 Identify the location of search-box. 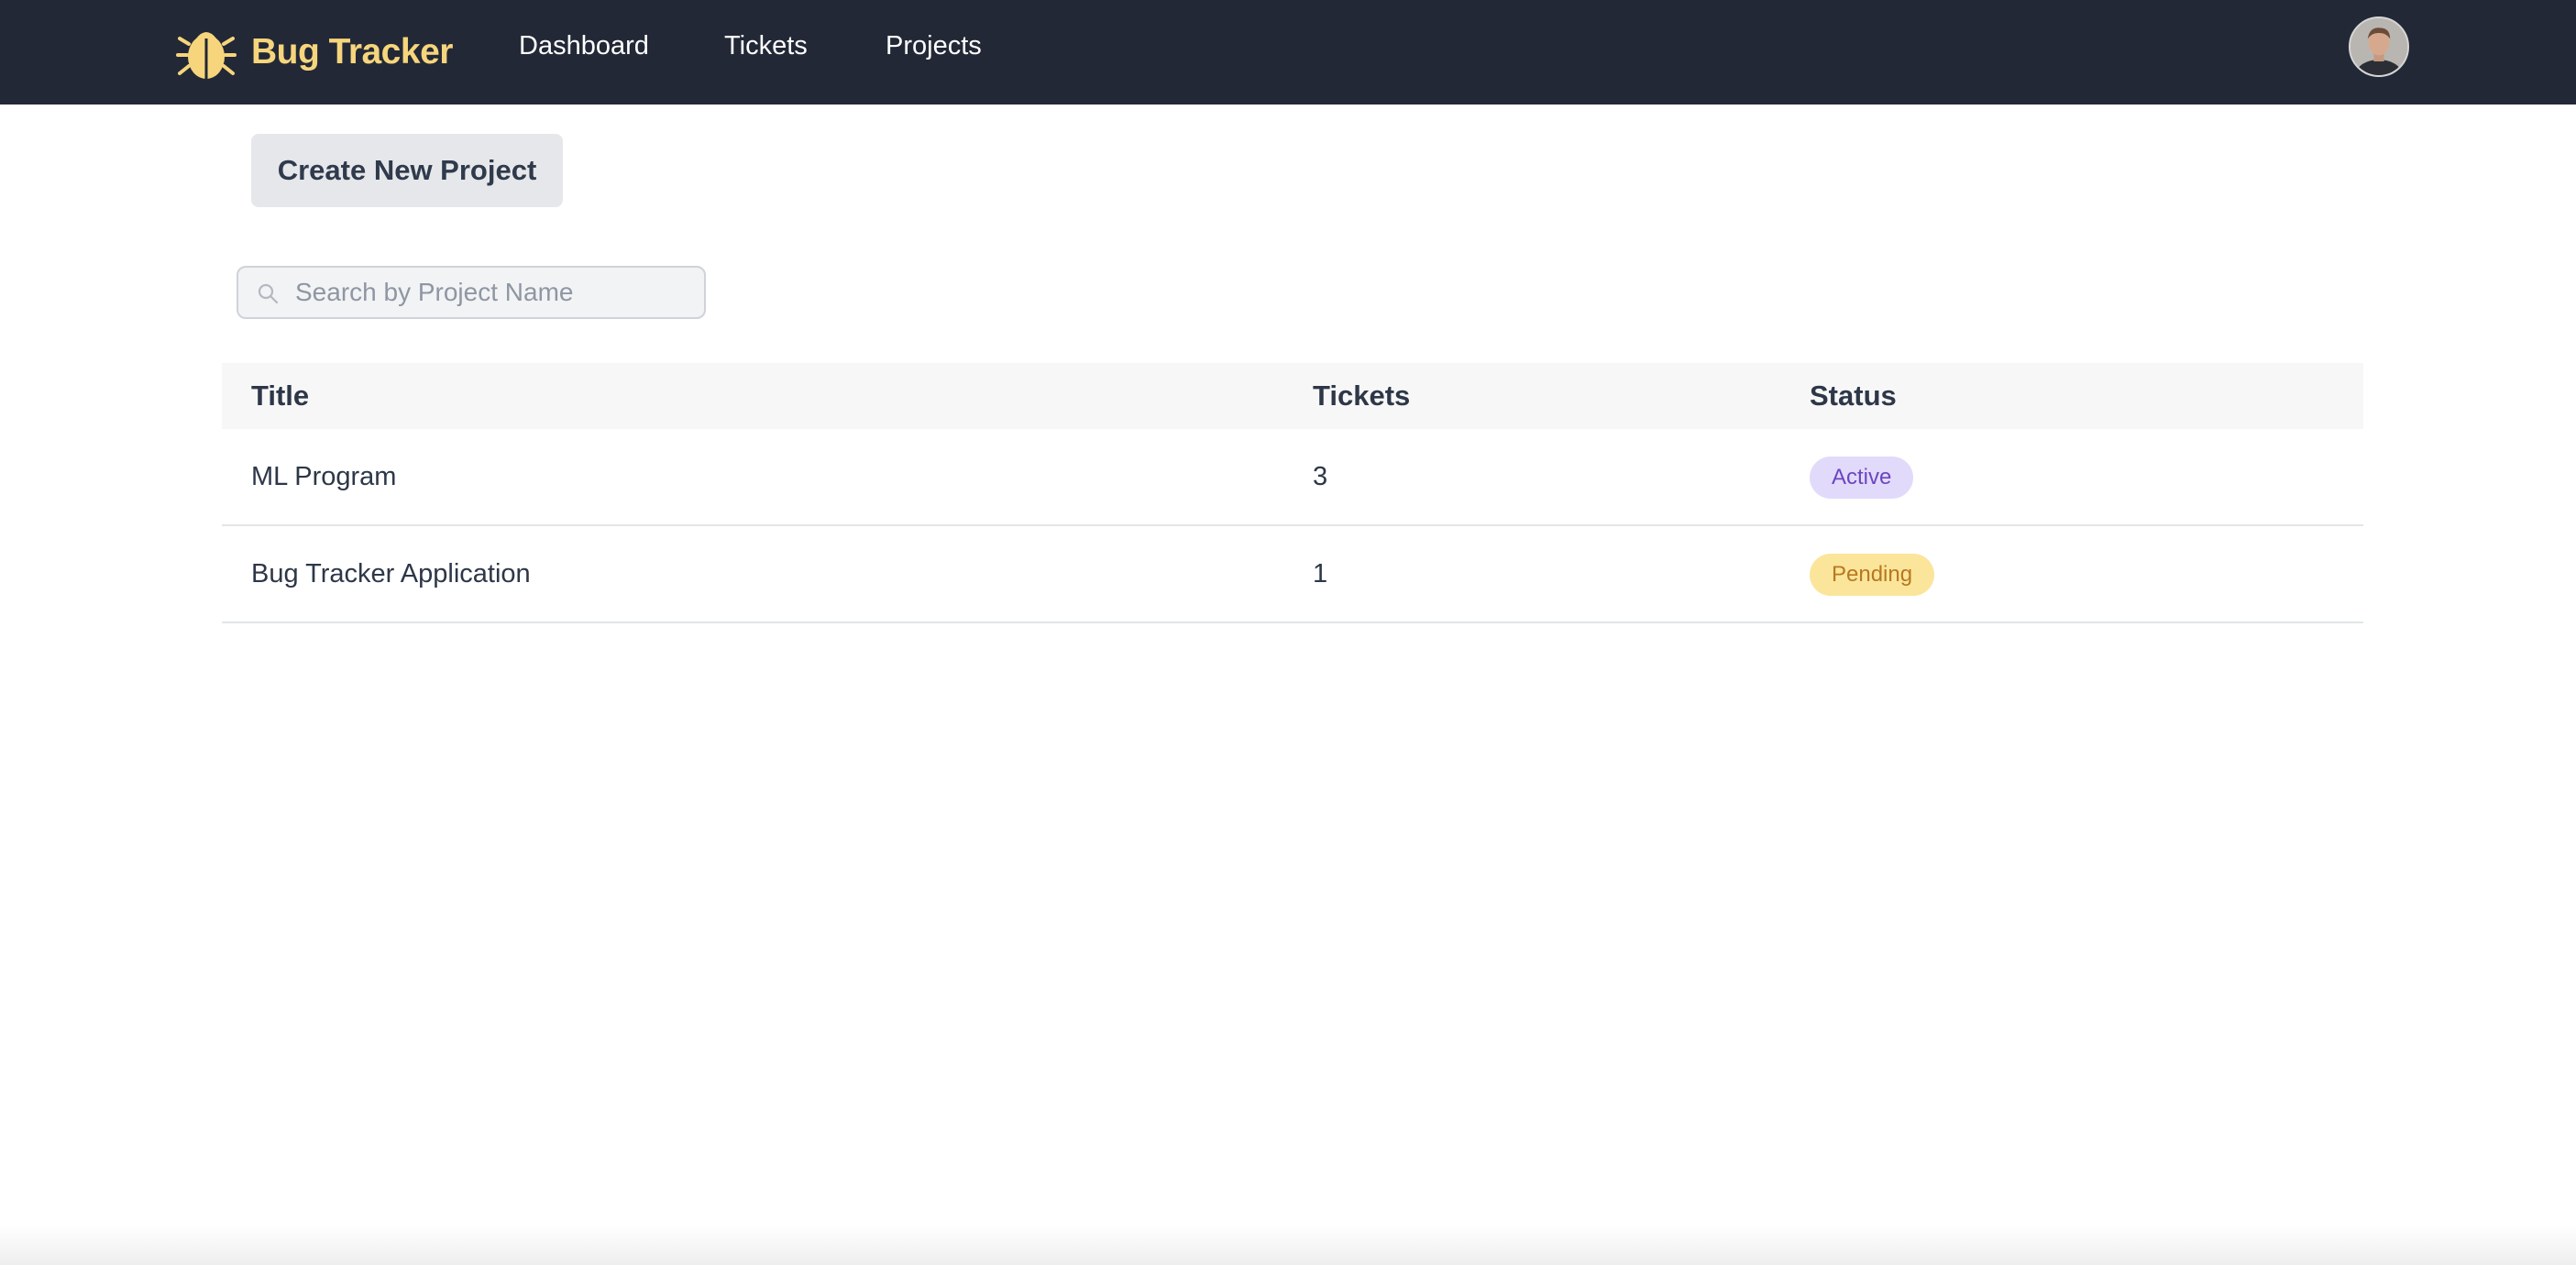
(472, 292).